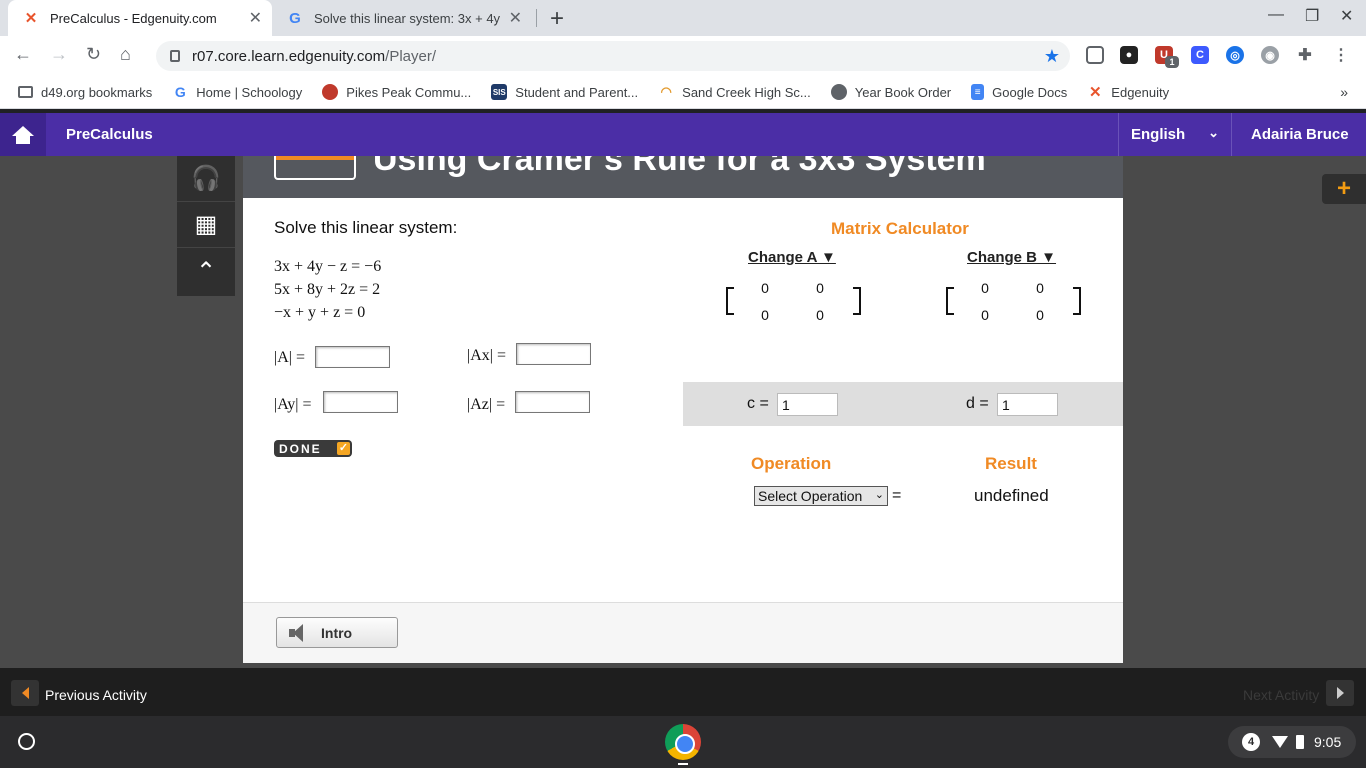 The width and height of the screenshot is (1366, 768). What do you see at coordinates (977, 403) in the screenshot?
I see `d-label: d =` at bounding box center [977, 403].